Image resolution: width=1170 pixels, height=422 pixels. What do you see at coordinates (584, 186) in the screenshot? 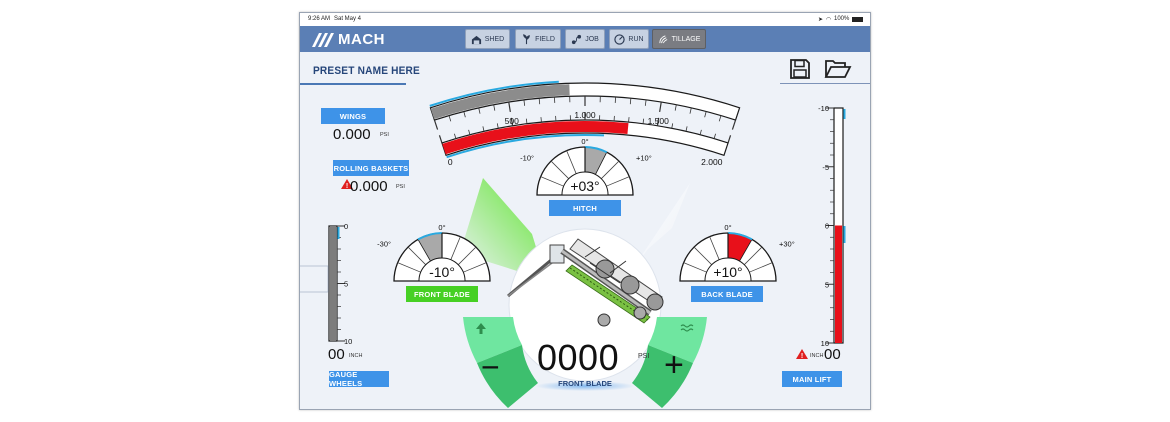
I see `gauge-value: +03°` at bounding box center [584, 186].